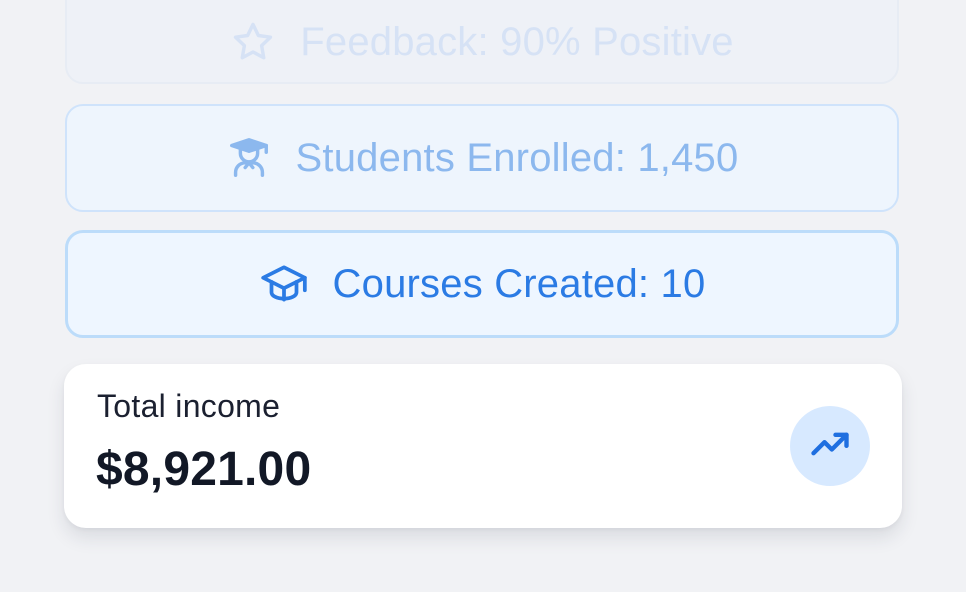 Image resolution: width=966 pixels, height=592 pixels. What do you see at coordinates (249, 158) in the screenshot?
I see `student-icon` at bounding box center [249, 158].